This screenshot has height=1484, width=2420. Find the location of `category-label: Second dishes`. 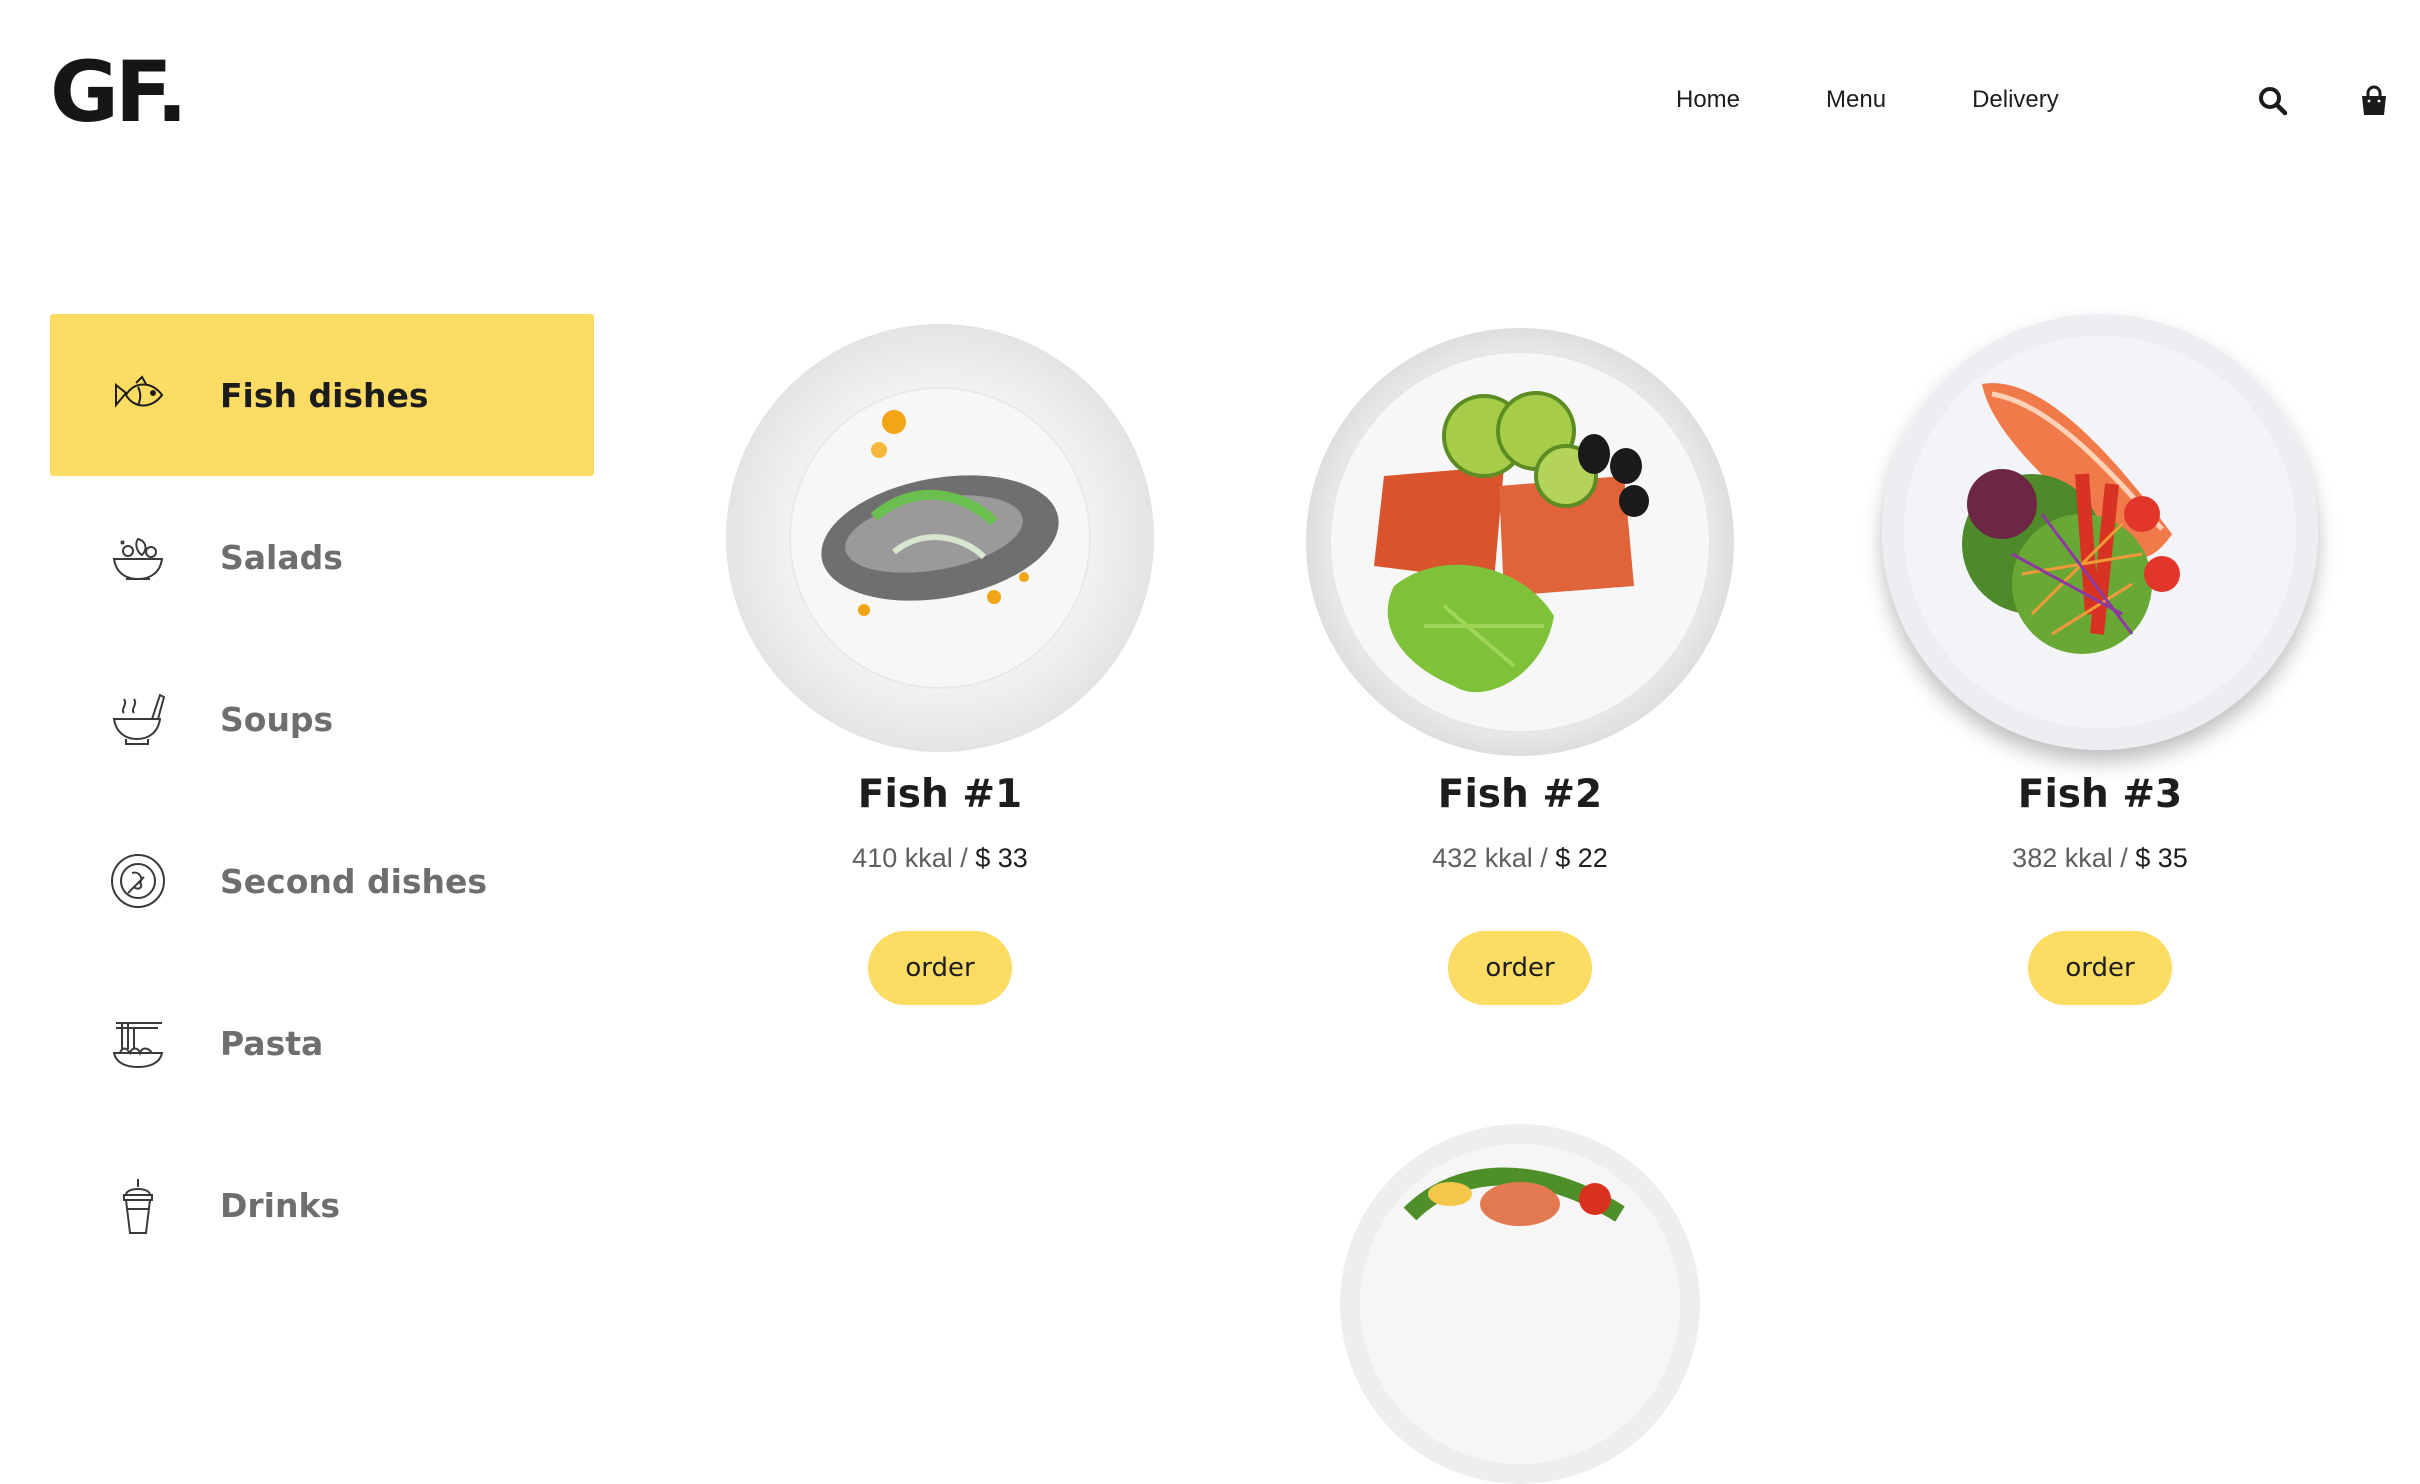

category-label: Second dishes is located at coordinates (354, 881).